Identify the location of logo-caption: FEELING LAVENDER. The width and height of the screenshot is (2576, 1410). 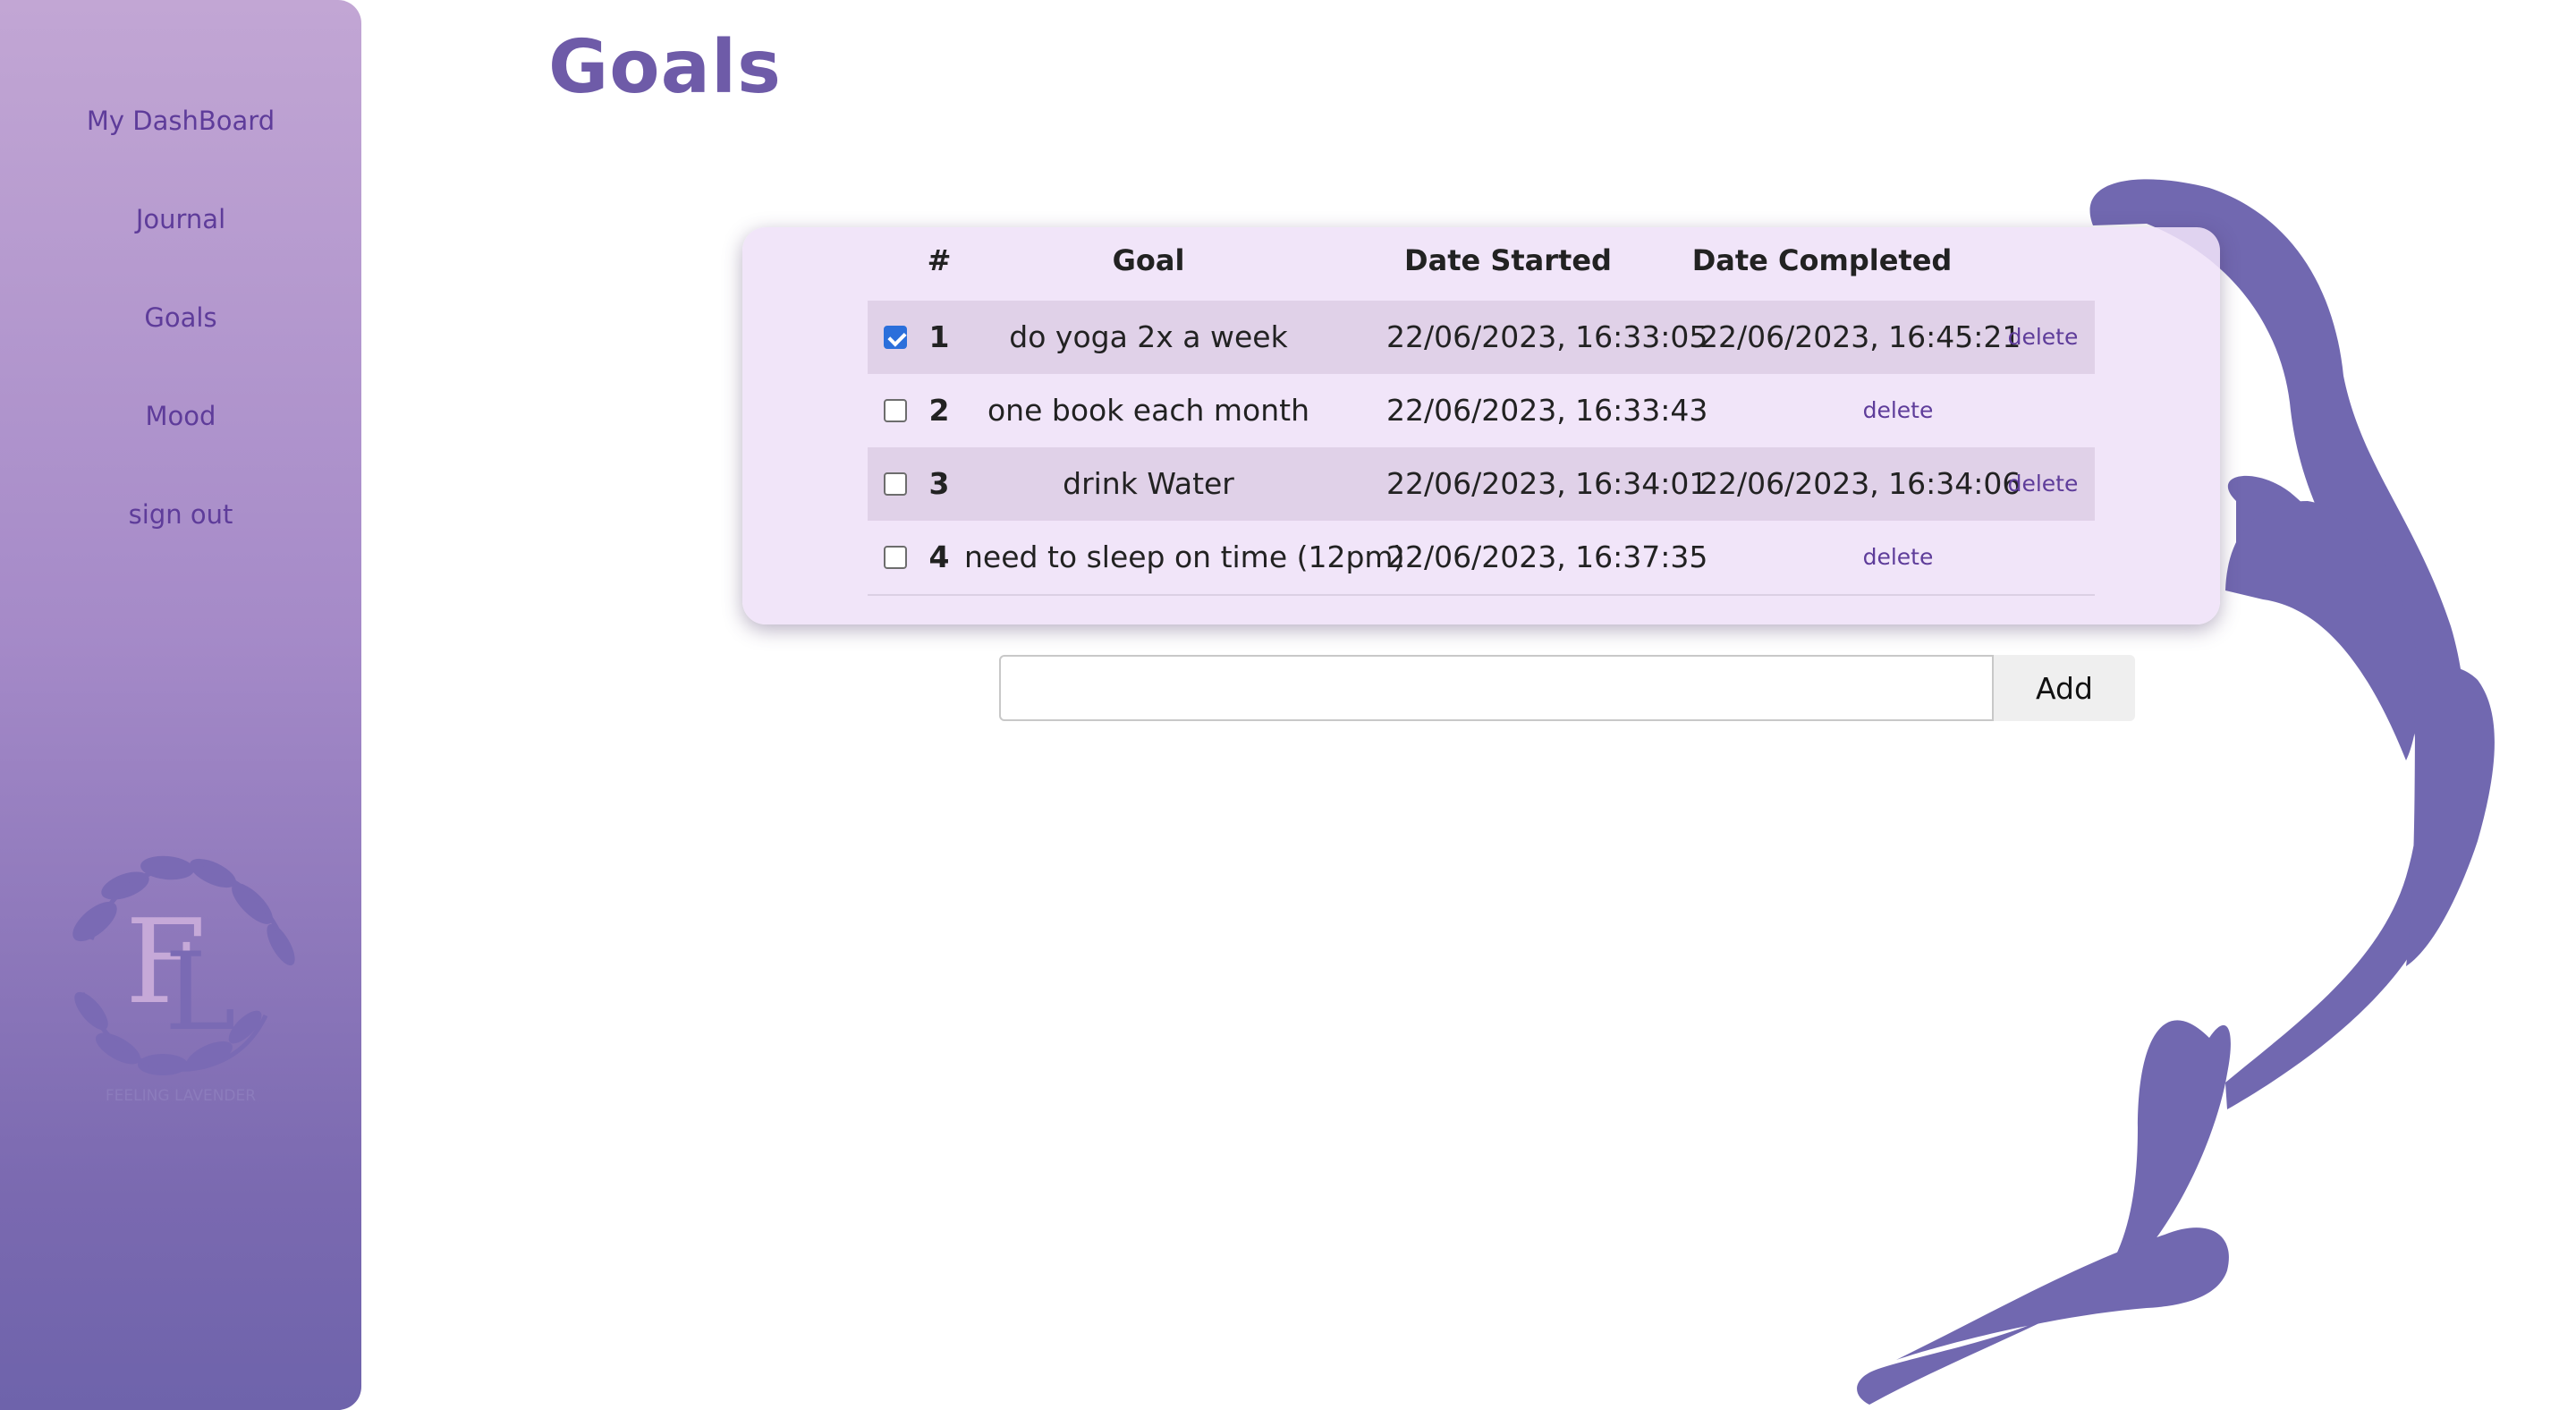
(181, 1096).